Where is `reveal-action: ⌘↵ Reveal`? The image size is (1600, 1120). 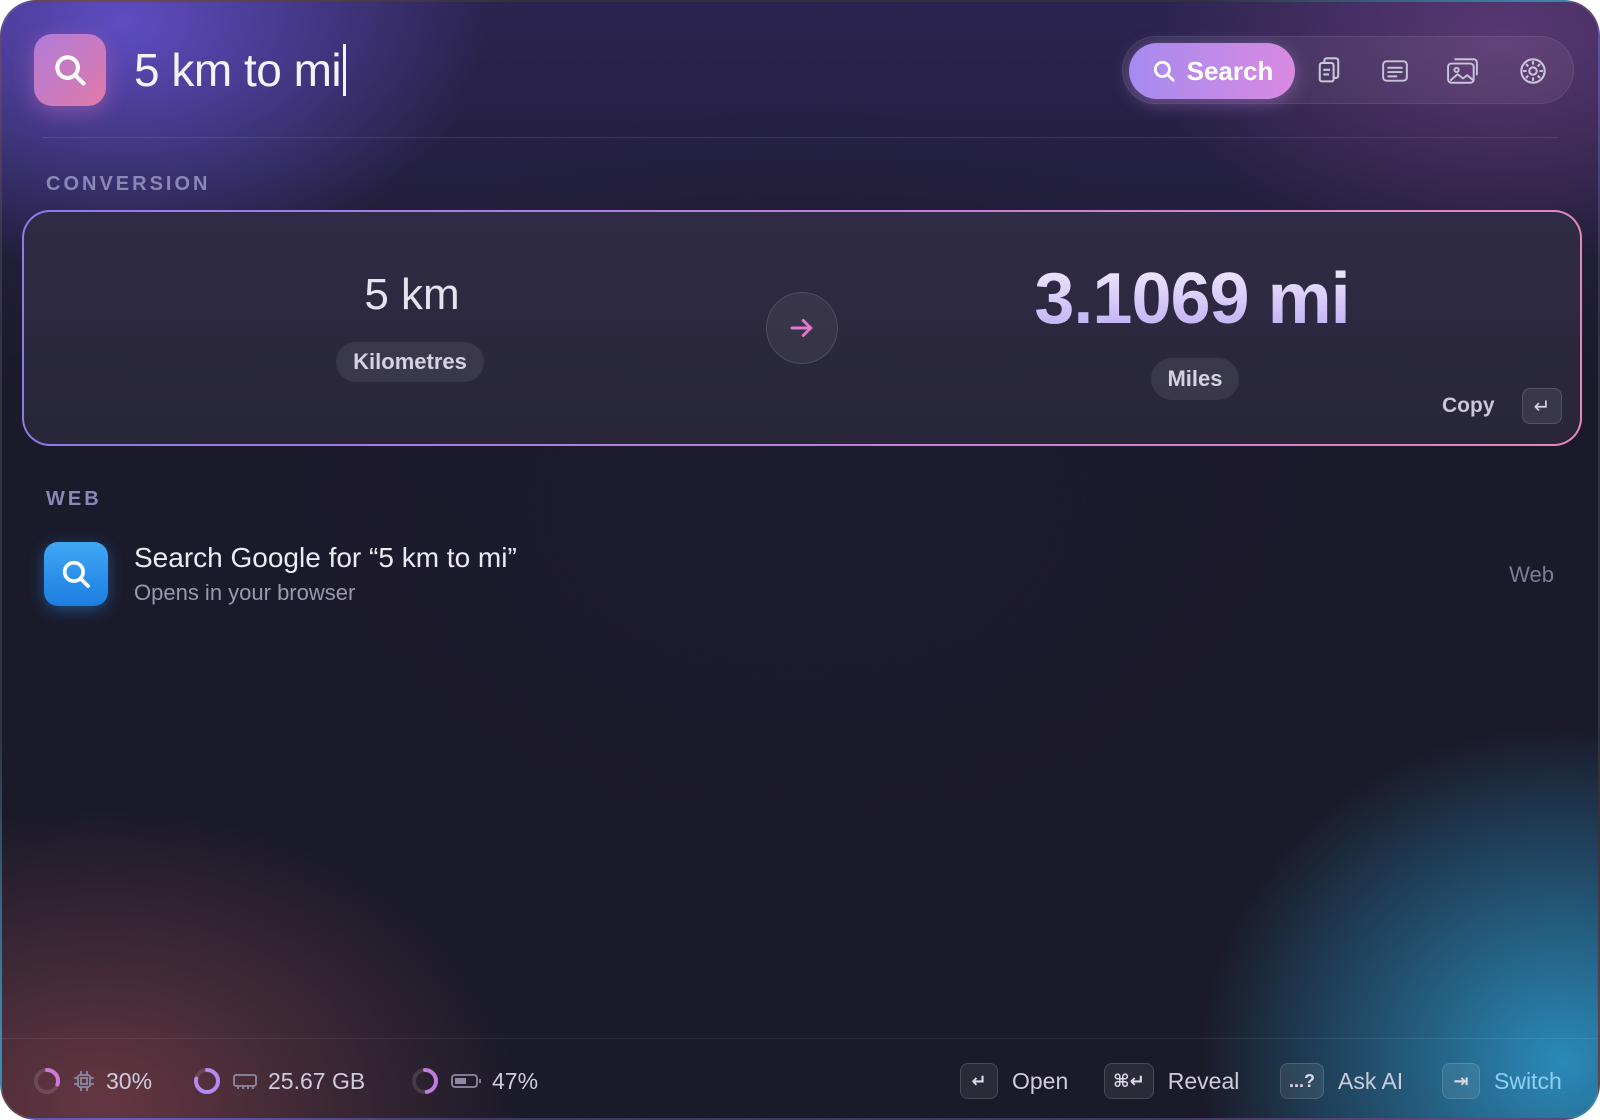
reveal-action: ⌘↵ Reveal is located at coordinates (1171, 1081).